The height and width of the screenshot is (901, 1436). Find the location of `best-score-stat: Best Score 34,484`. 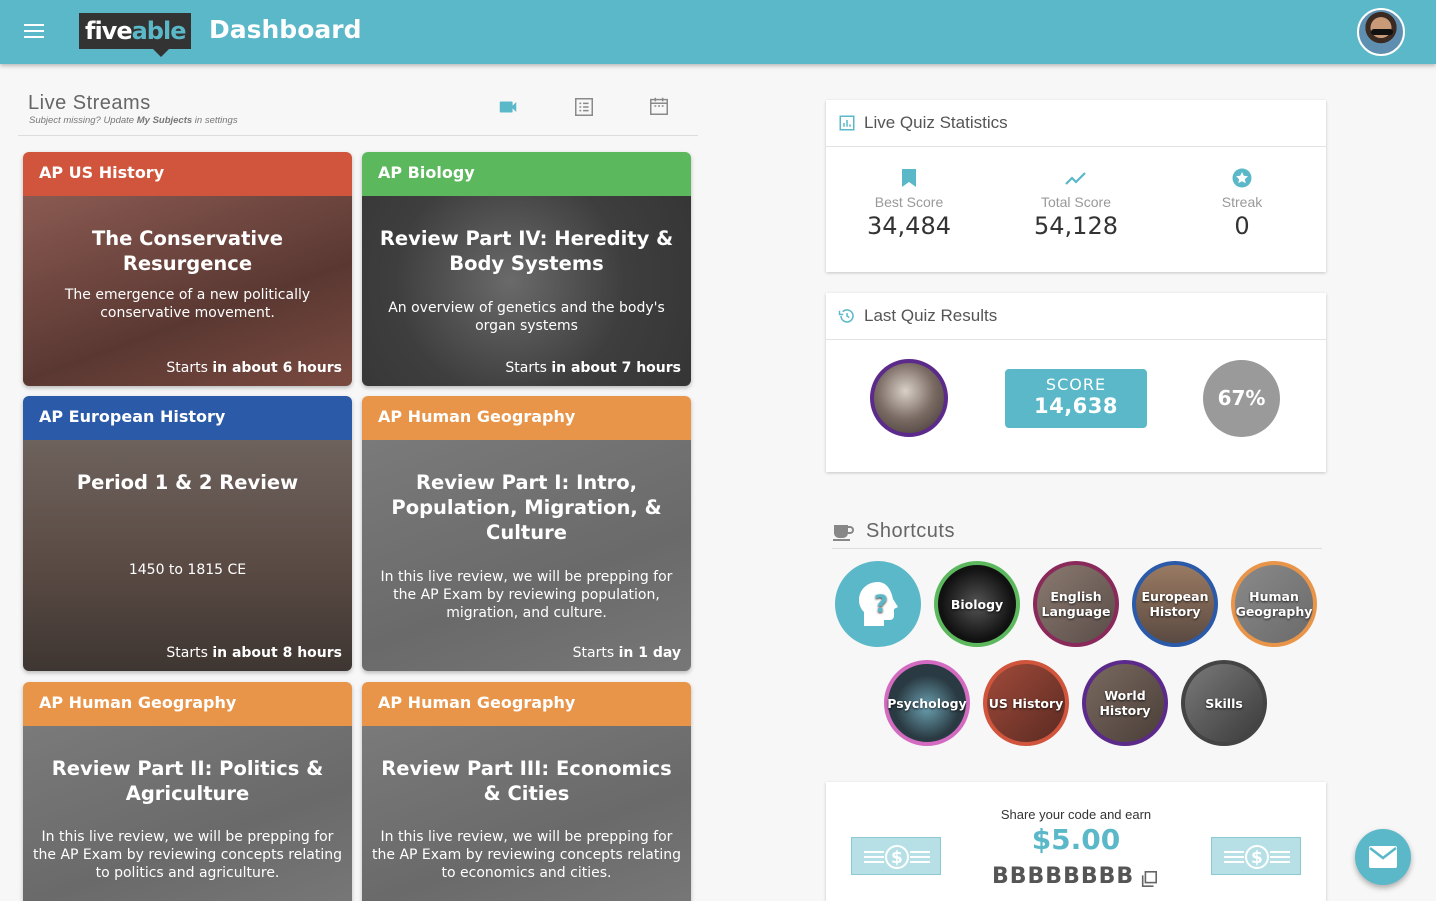

best-score-stat: Best Score 34,484 is located at coordinates (909, 204).